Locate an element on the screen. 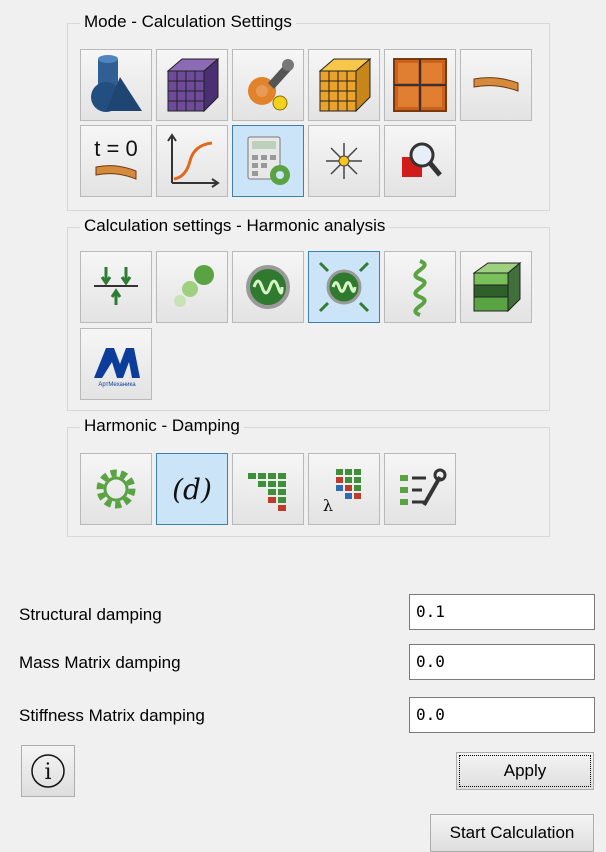  geometry-shapes-button is located at coordinates (116, 85).